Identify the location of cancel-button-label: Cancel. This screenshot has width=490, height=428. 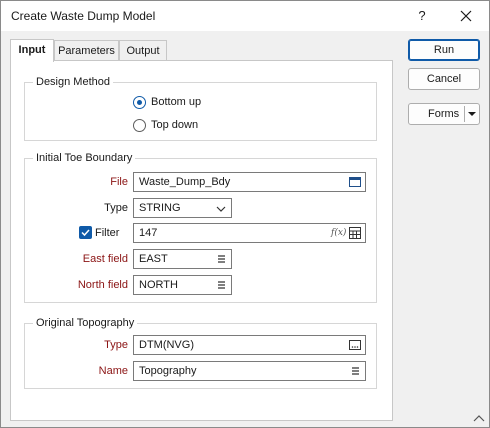
(444, 79).